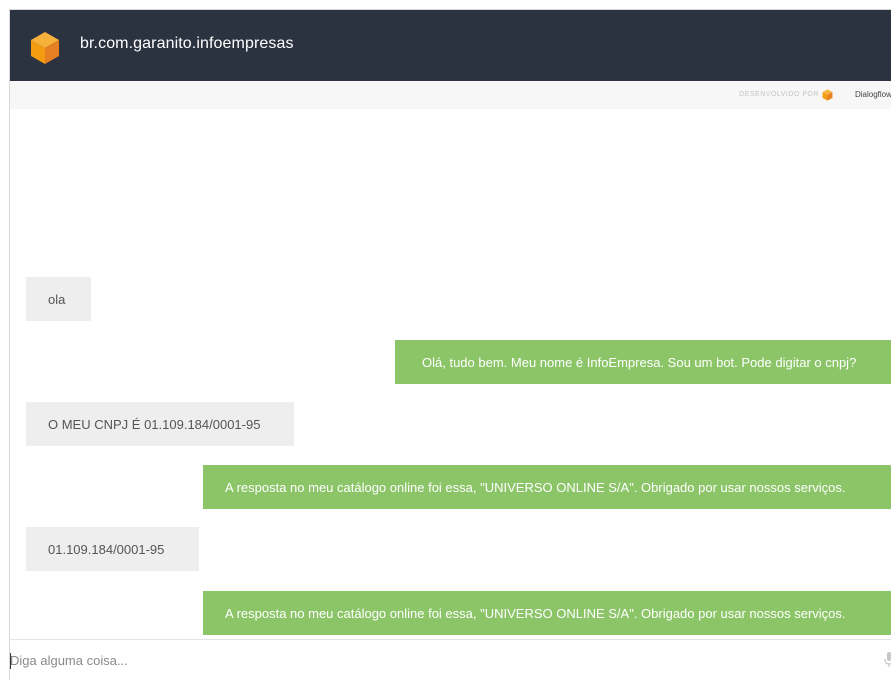 This screenshot has height=680, width=891. I want to click on chat-header: br.com.garanito.infoempresas, so click(450, 45).